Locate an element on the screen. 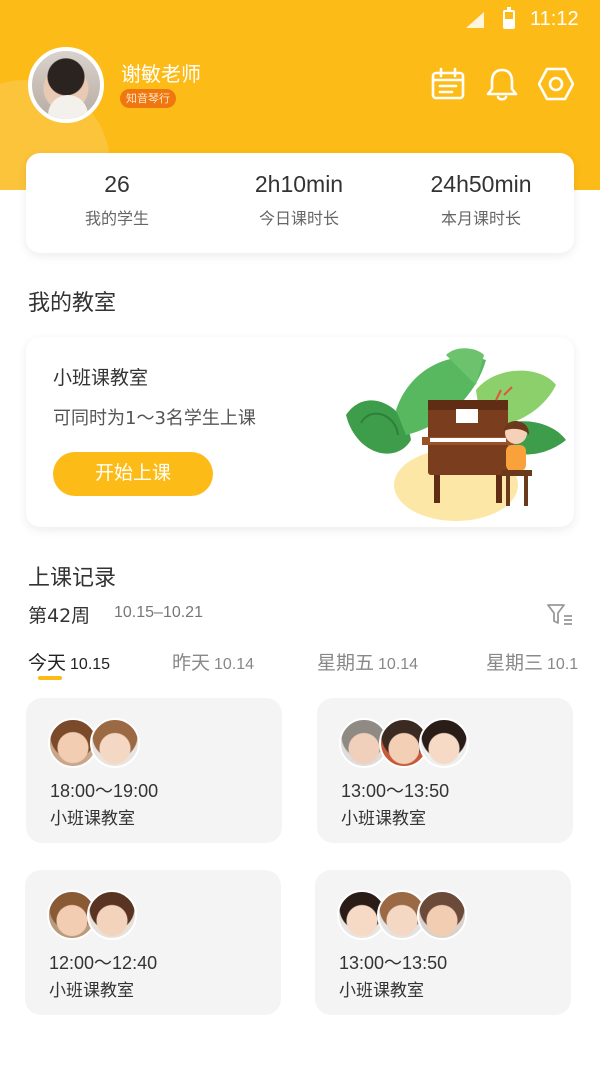 This screenshot has width=600, height=1067. classroom-title: 小班课教室 is located at coordinates (101, 378).